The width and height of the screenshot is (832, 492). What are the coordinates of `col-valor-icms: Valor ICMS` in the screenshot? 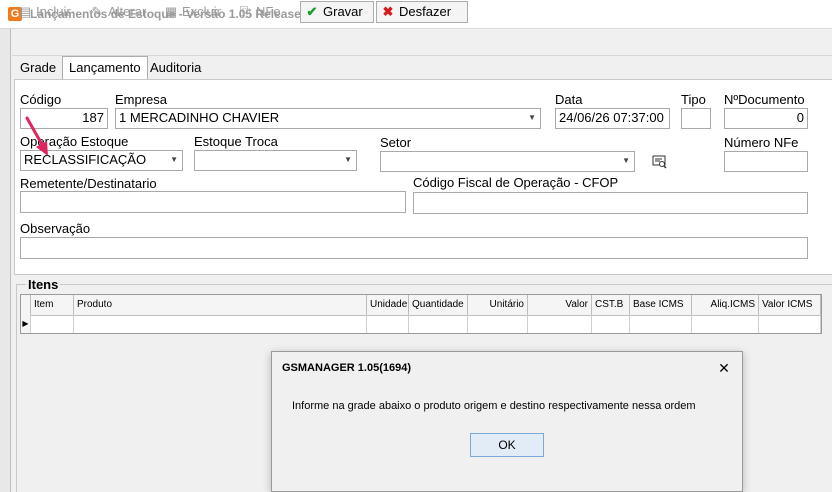 It's located at (790, 305).